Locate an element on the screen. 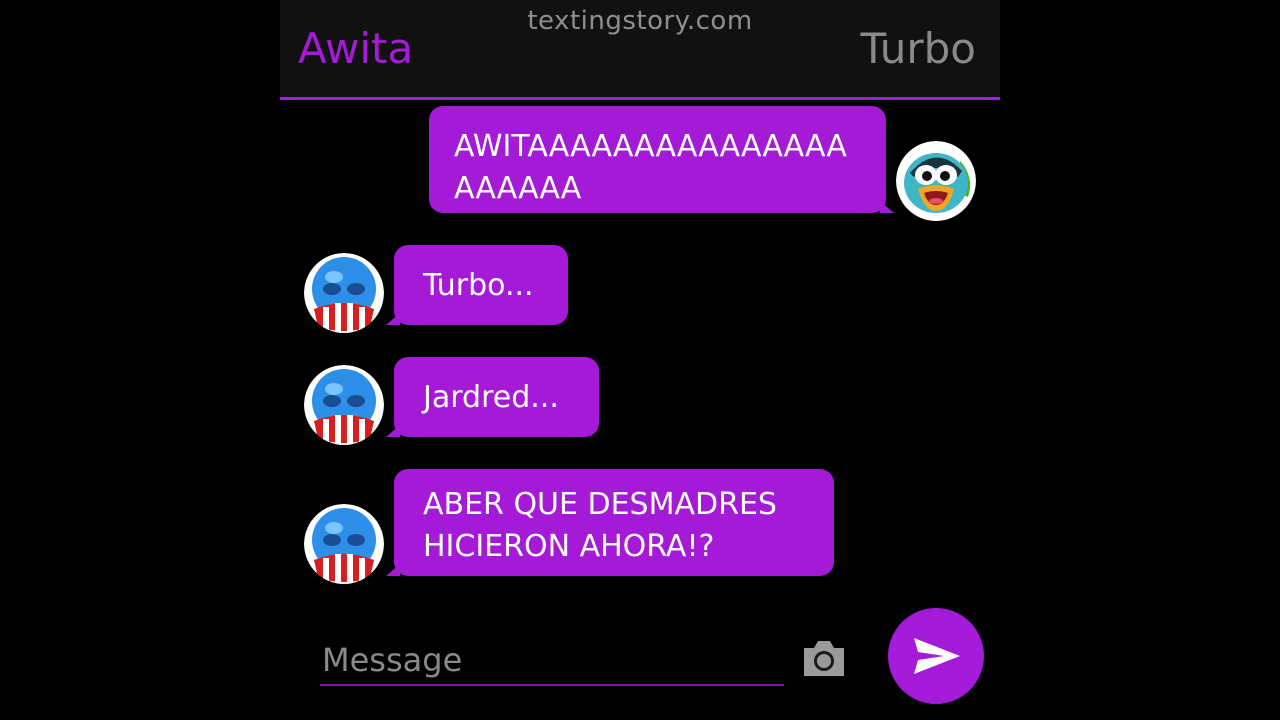 The width and height of the screenshot is (1280, 720). message-bubble-incoming: ABER QUE DESMADRES HICIERON AHORA!? is located at coordinates (610, 522).